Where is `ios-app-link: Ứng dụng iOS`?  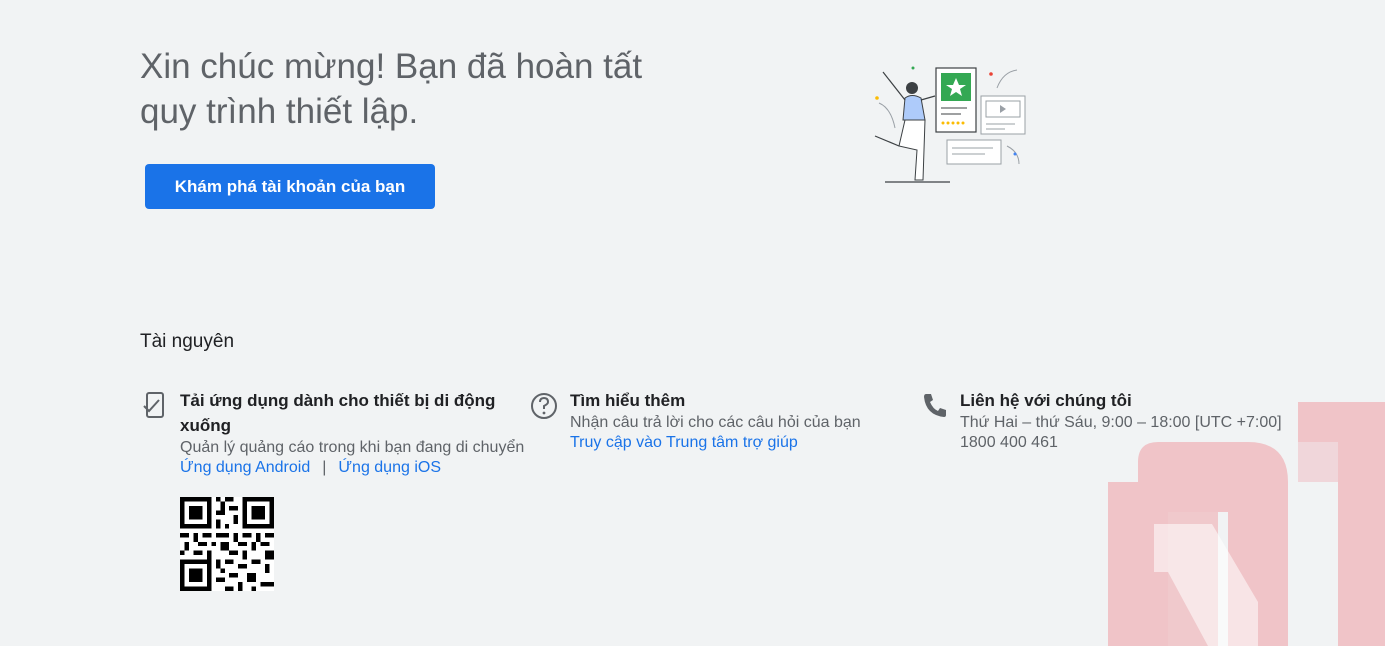
ios-app-link: Ứng dụng iOS is located at coordinates (389, 467).